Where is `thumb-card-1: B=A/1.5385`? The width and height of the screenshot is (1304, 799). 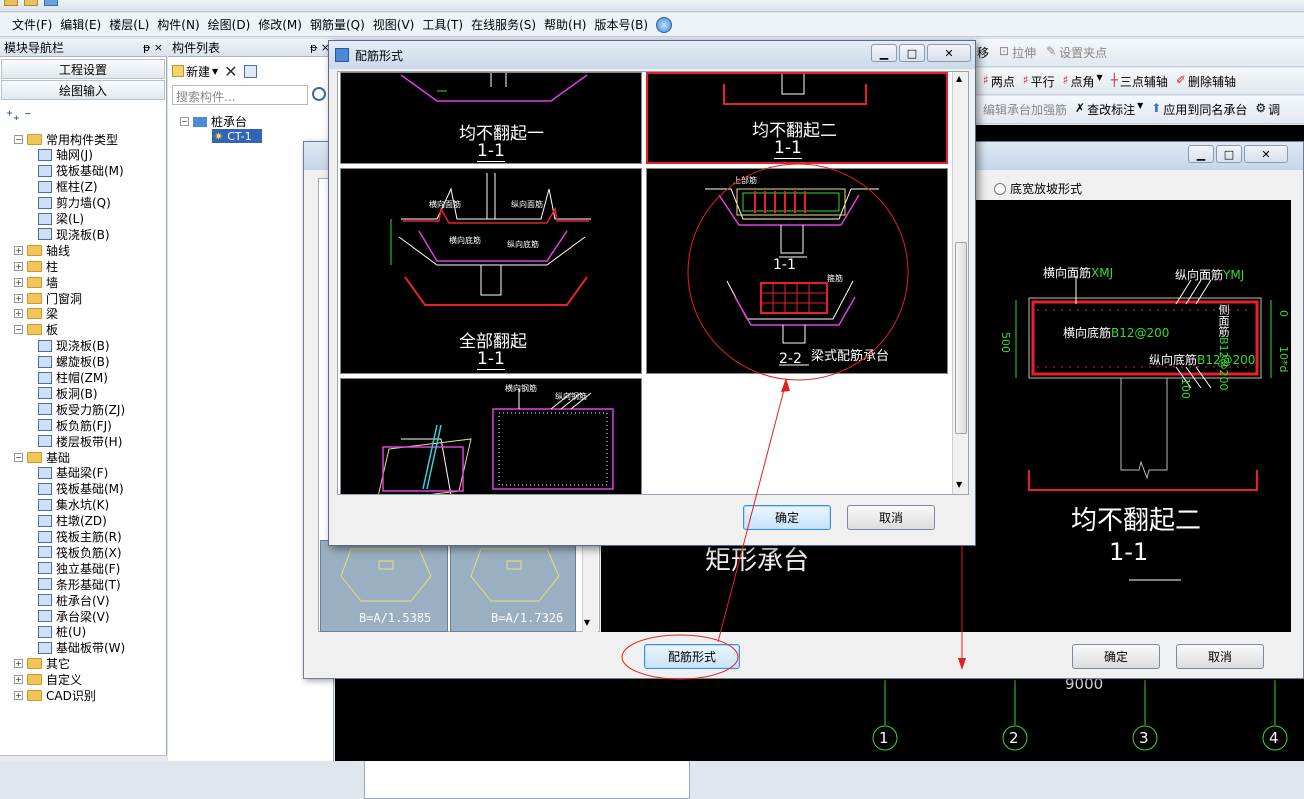 thumb-card-1: B=A/1.5385 is located at coordinates (384, 586).